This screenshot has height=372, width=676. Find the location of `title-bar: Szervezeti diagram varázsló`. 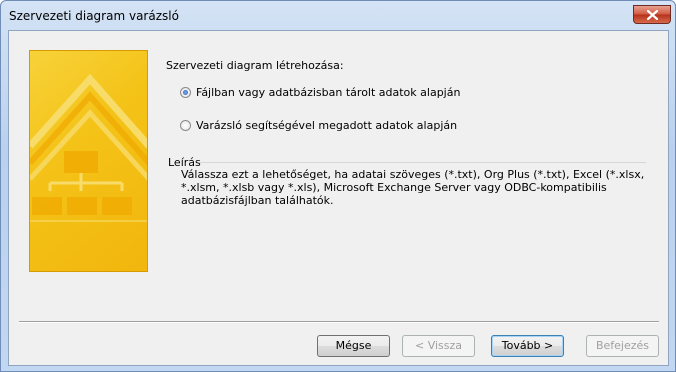

title-bar: Szervezeti diagram varázsló is located at coordinates (338, 16).